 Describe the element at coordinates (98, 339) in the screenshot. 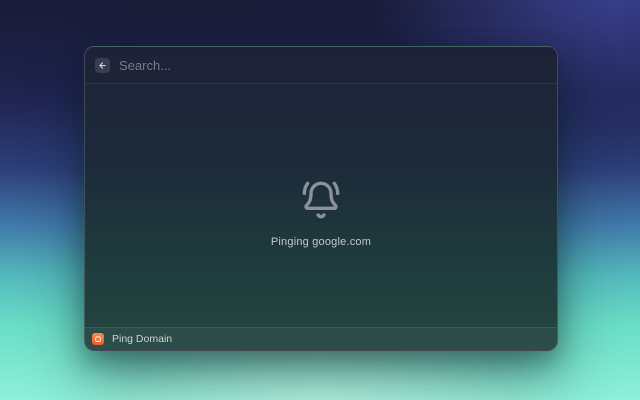

I see `ping-extension-icon` at that location.